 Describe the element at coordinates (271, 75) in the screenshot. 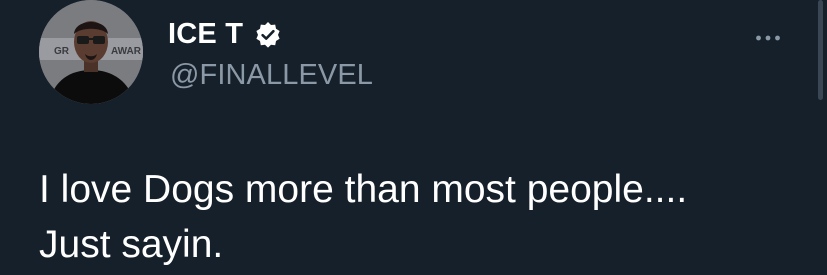

I see `user-handle: @FINALLEVEL` at that location.